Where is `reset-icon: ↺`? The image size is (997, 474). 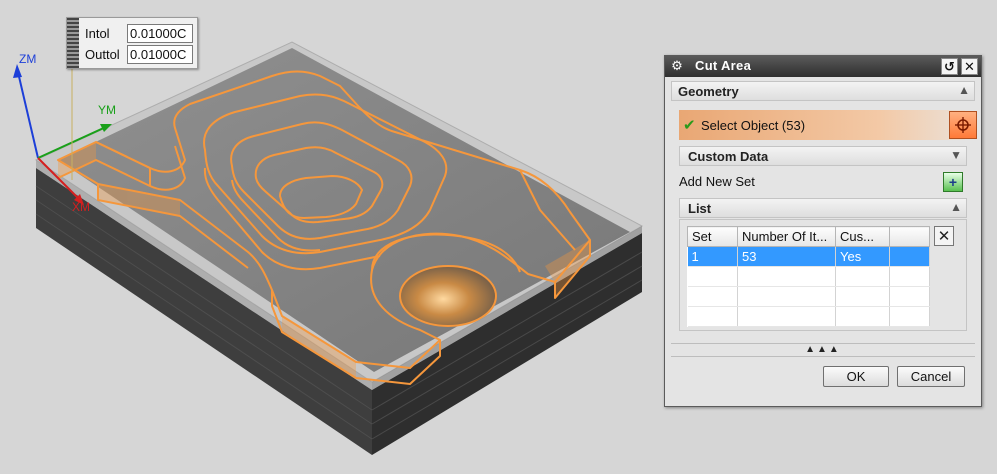 reset-icon: ↺ is located at coordinates (949, 66).